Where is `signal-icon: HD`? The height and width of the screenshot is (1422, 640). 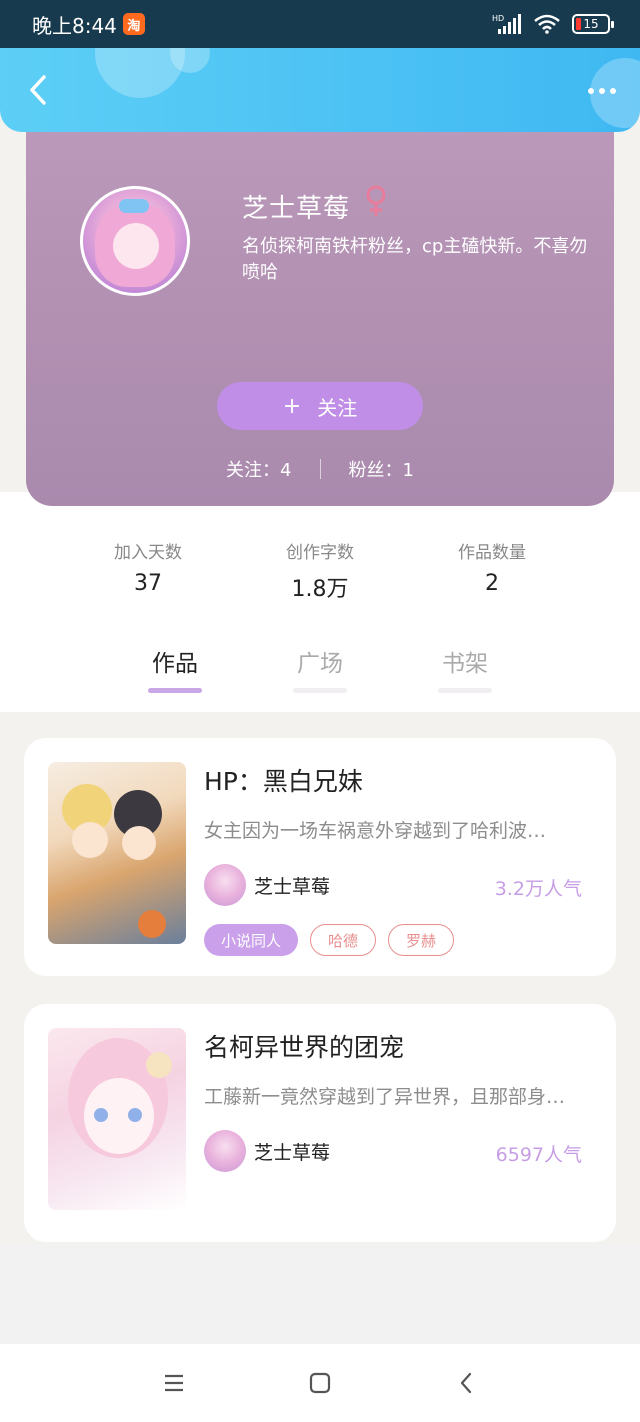 signal-icon: HD is located at coordinates (506, 24).